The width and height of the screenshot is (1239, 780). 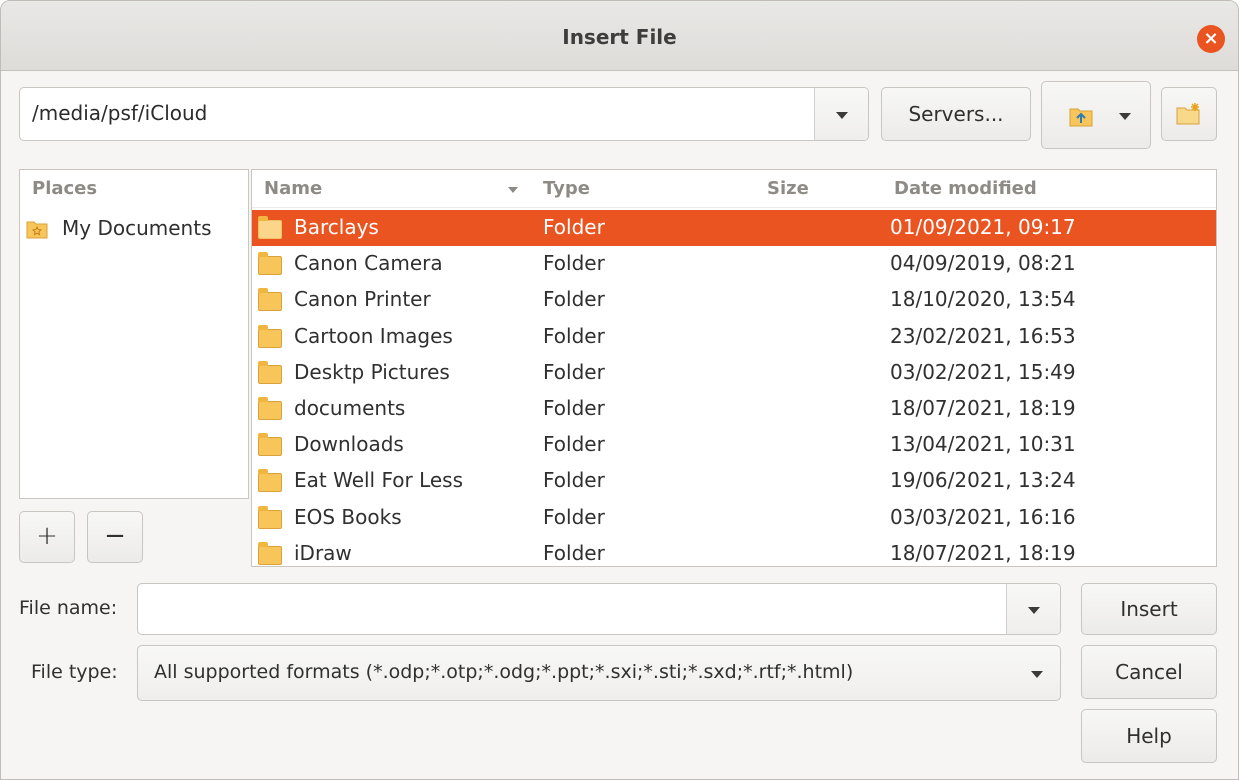 What do you see at coordinates (1096, 115) in the screenshot?
I see `up-level-button` at bounding box center [1096, 115].